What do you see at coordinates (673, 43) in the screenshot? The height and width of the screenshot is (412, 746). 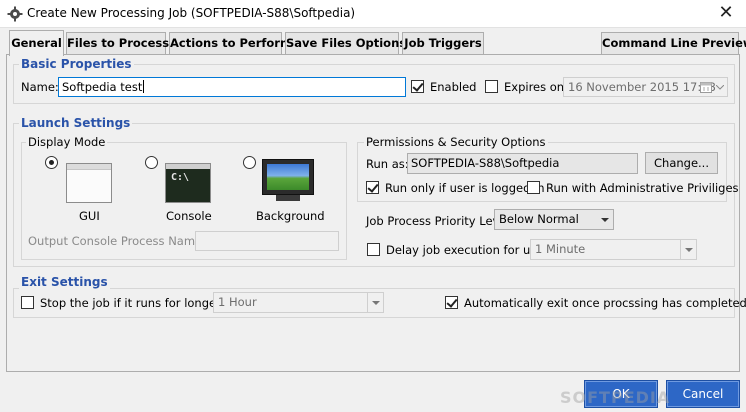 I see `tab-command-line-preview: Command Line Preview` at bounding box center [673, 43].